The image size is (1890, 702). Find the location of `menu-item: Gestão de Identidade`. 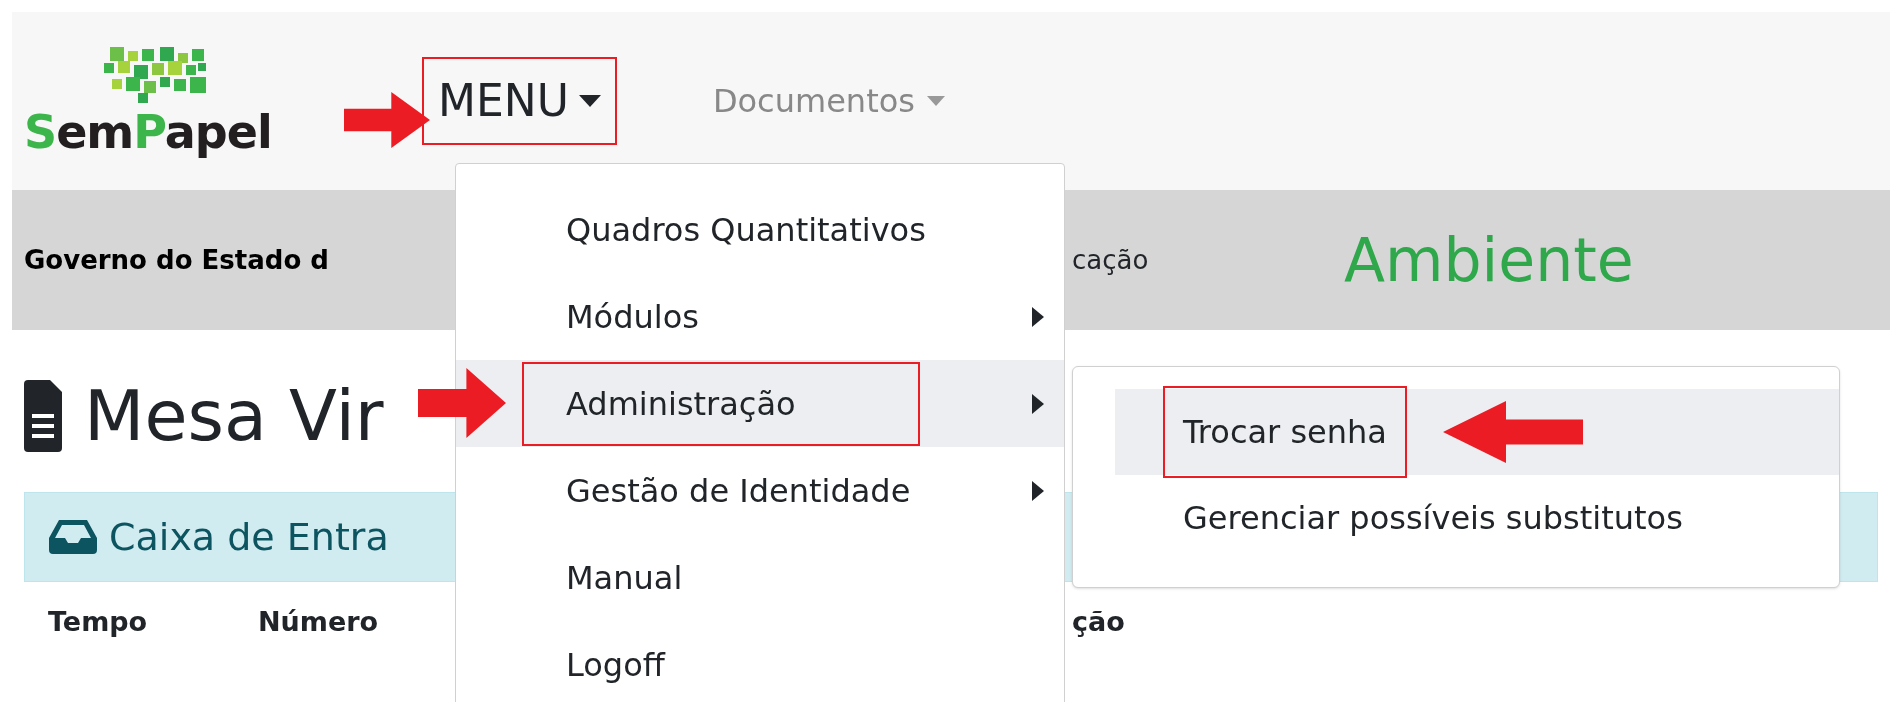

menu-item: Gestão de Identidade is located at coordinates (760, 490).